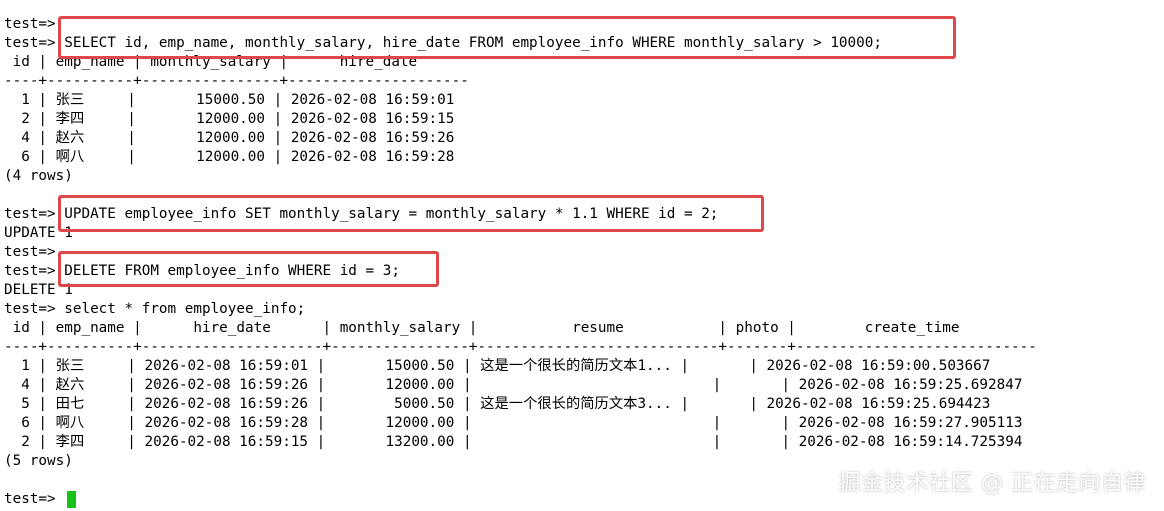 The height and width of the screenshot is (511, 1164). What do you see at coordinates (229, 157) in the screenshot?
I see `table-row: 6 | 啊八 | 12000.00 | 2026-02-08 16:59:28` at bounding box center [229, 157].